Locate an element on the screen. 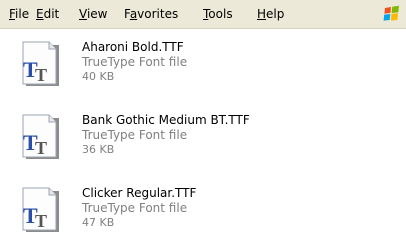 The image size is (406, 248). menu-view: View is located at coordinates (93, 14).